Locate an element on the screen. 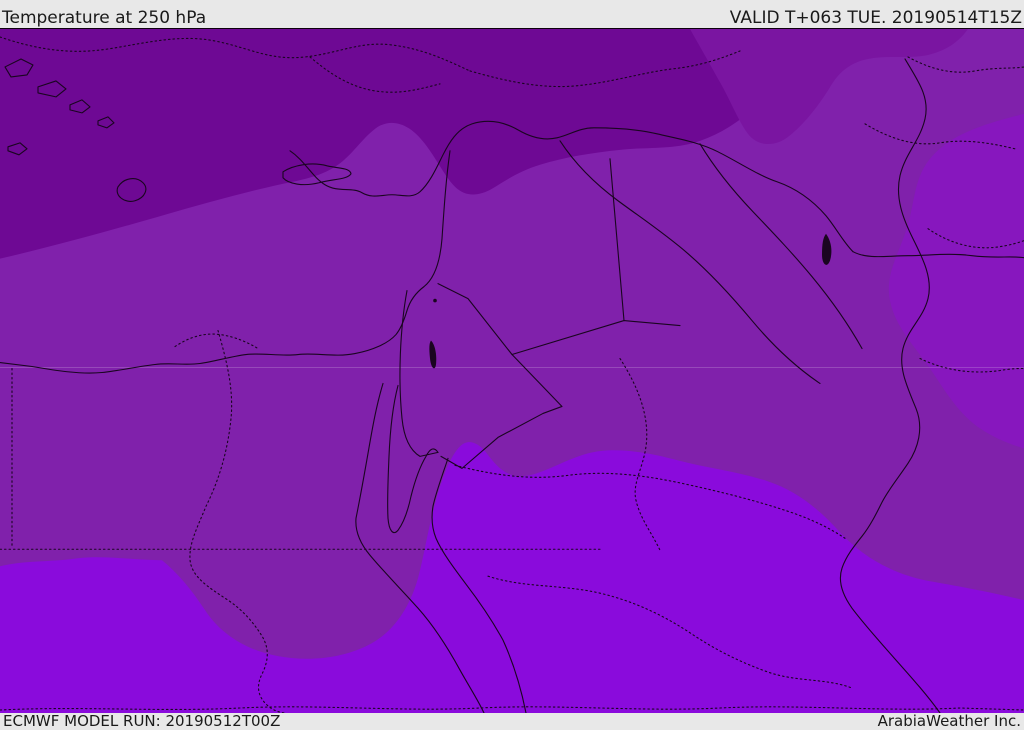 The image size is (1024, 730). model-run-label: ECMWF MODEL RUN: 20190512T00Z is located at coordinates (142, 721).